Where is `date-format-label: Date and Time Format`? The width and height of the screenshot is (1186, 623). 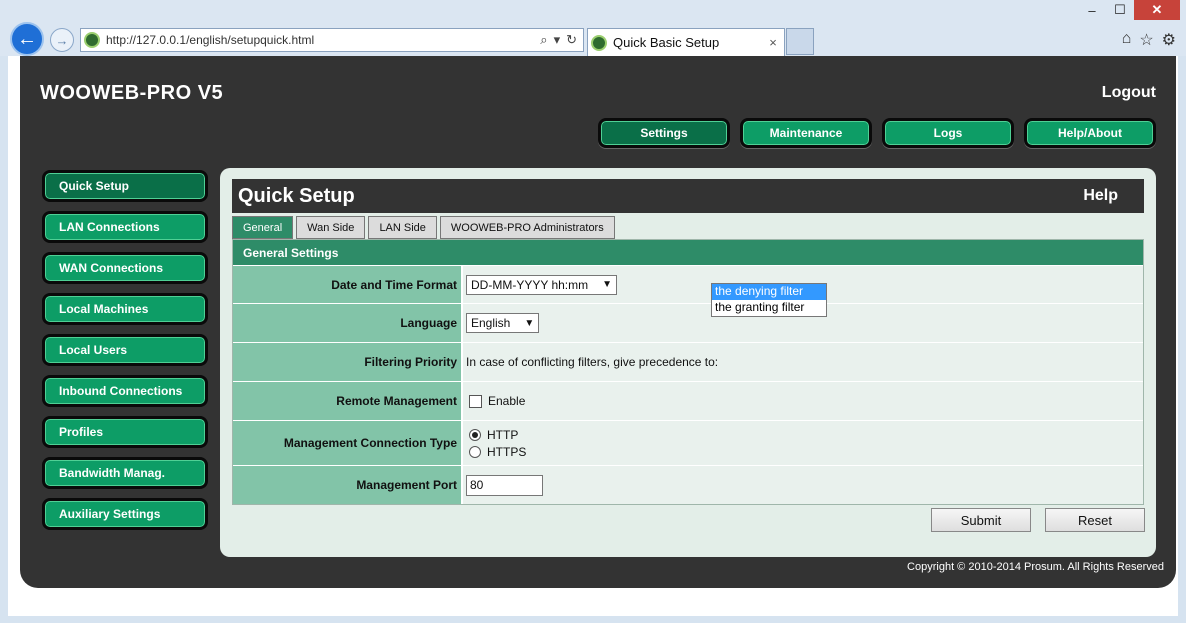 date-format-label: Date and Time Format is located at coordinates (347, 284).